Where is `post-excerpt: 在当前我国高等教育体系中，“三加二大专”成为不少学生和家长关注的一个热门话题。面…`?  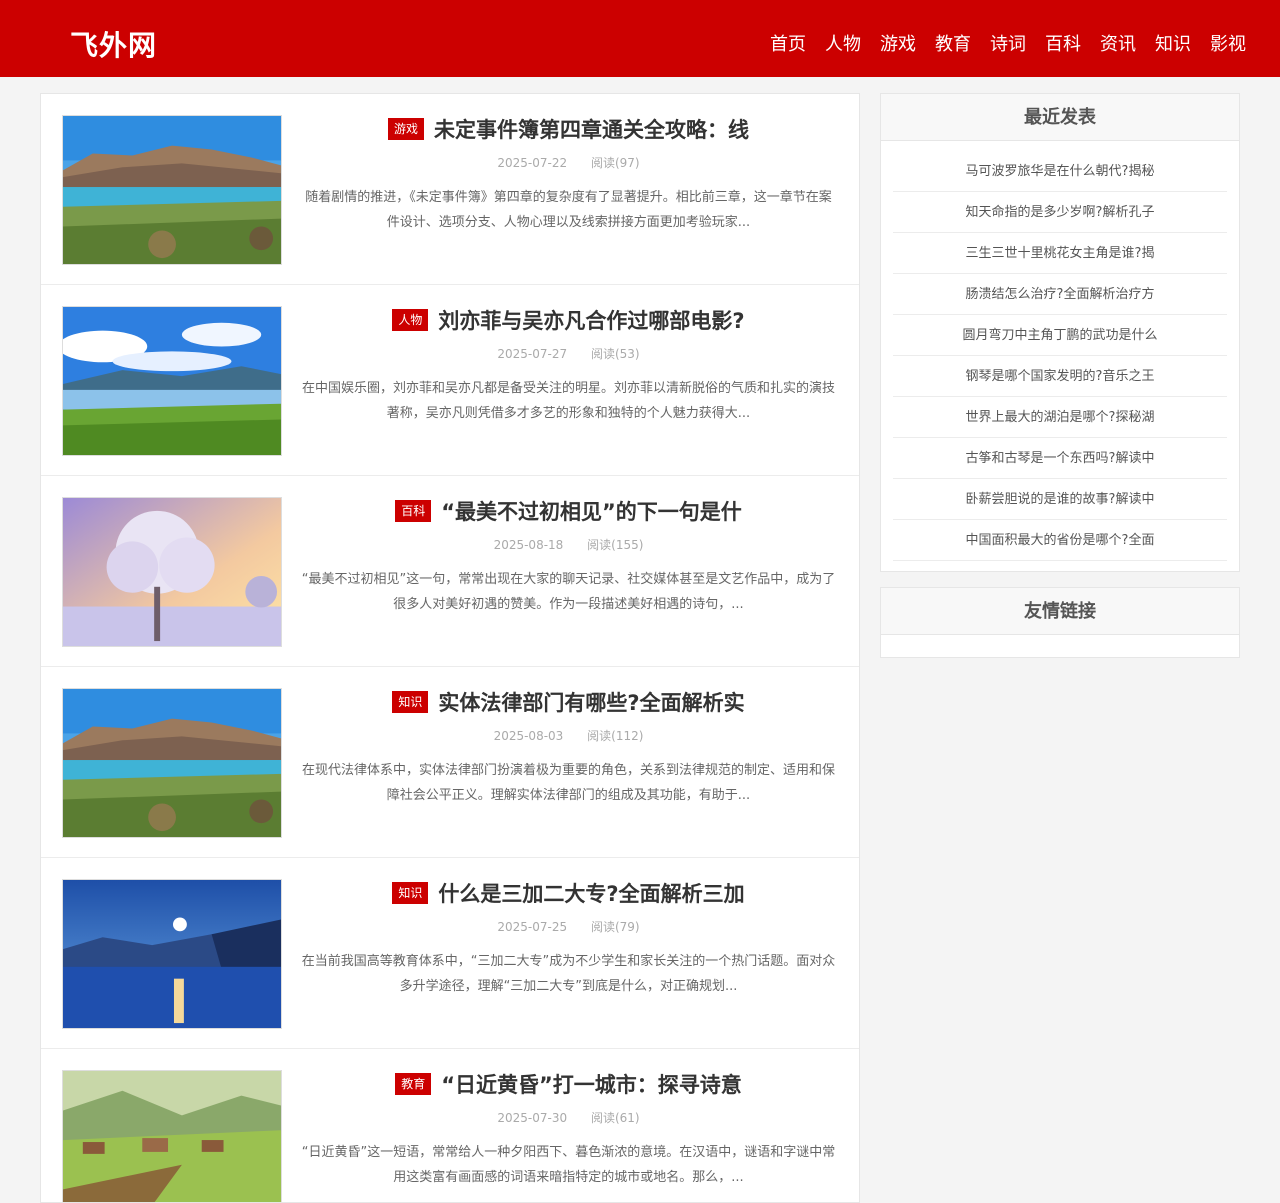
post-excerpt: 在当前我国高等教育体系中，“三加二大专”成为不少学生和家长关注的一个热门话题。面… is located at coordinates (568, 974).